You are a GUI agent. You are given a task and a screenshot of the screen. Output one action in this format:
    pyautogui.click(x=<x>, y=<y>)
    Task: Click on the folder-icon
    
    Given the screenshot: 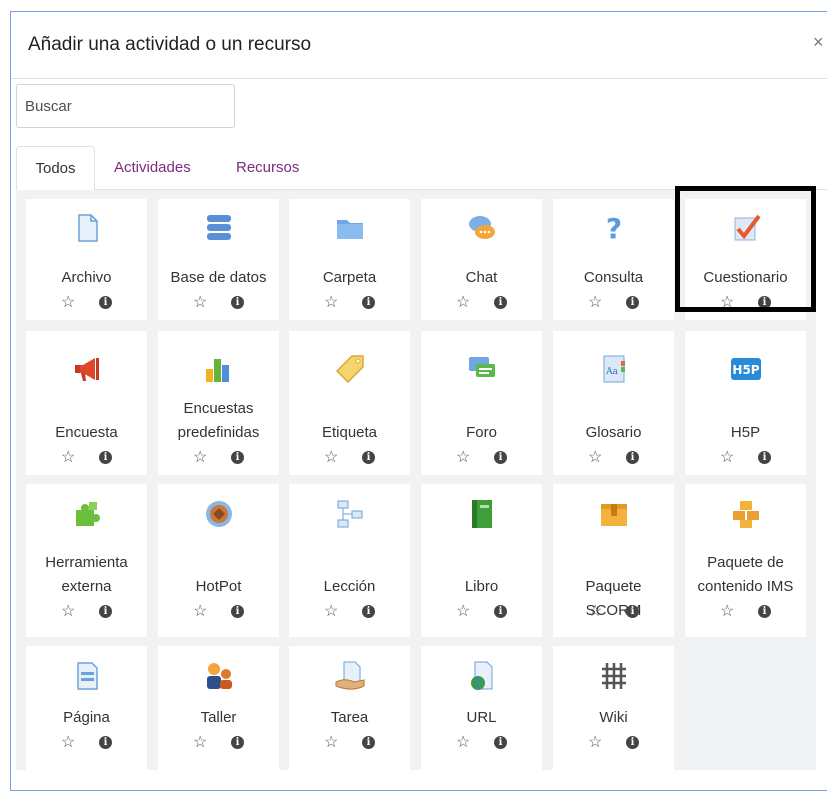 What is the action you would take?
    pyautogui.click(x=350, y=228)
    